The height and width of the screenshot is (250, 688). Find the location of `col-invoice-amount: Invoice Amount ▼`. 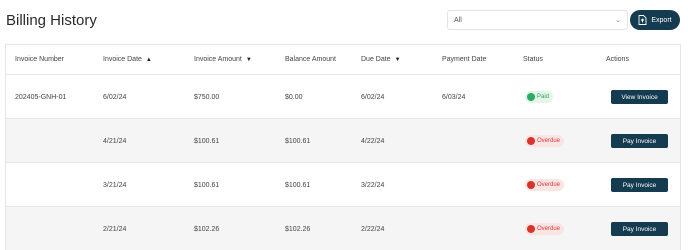

col-invoice-amount: Invoice Amount ▼ is located at coordinates (223, 59).